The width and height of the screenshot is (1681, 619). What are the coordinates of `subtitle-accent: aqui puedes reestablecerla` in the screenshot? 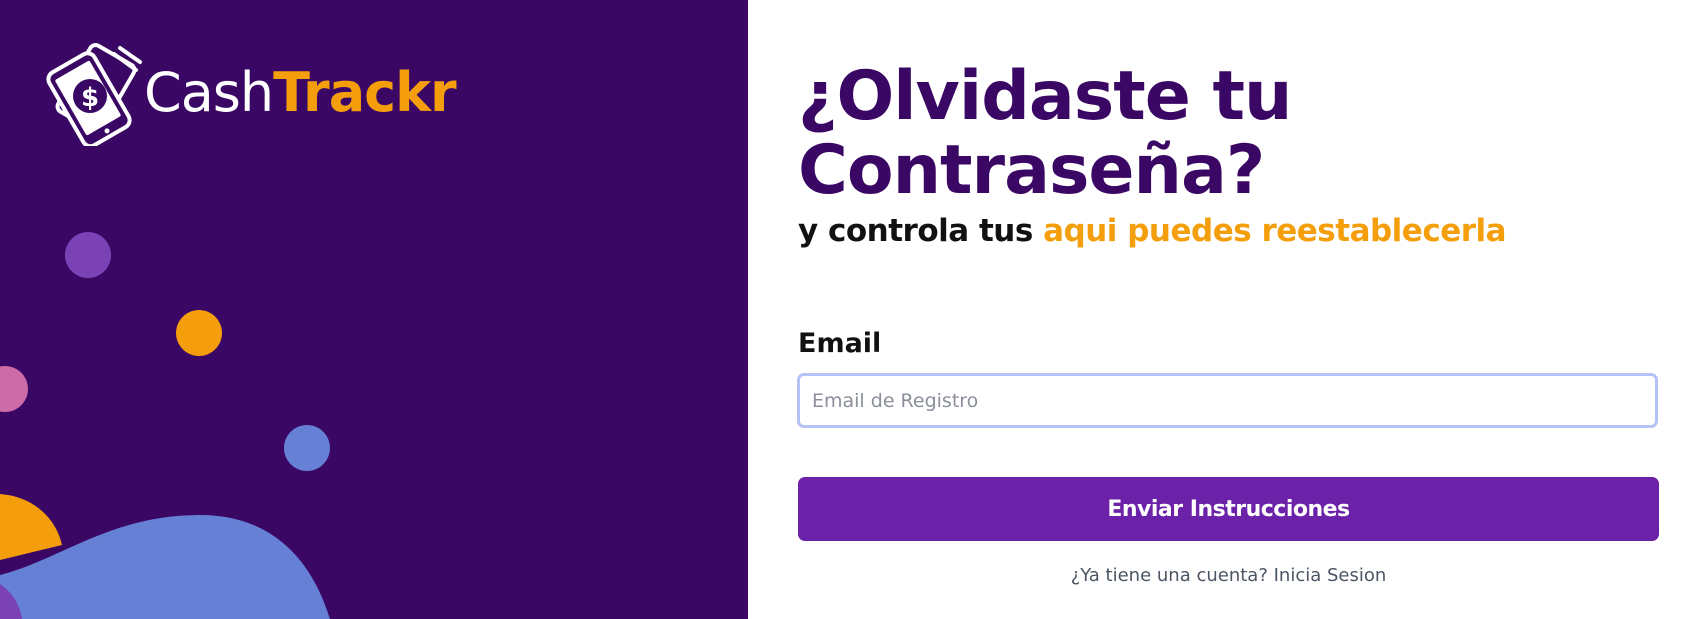 It's located at (1275, 231).